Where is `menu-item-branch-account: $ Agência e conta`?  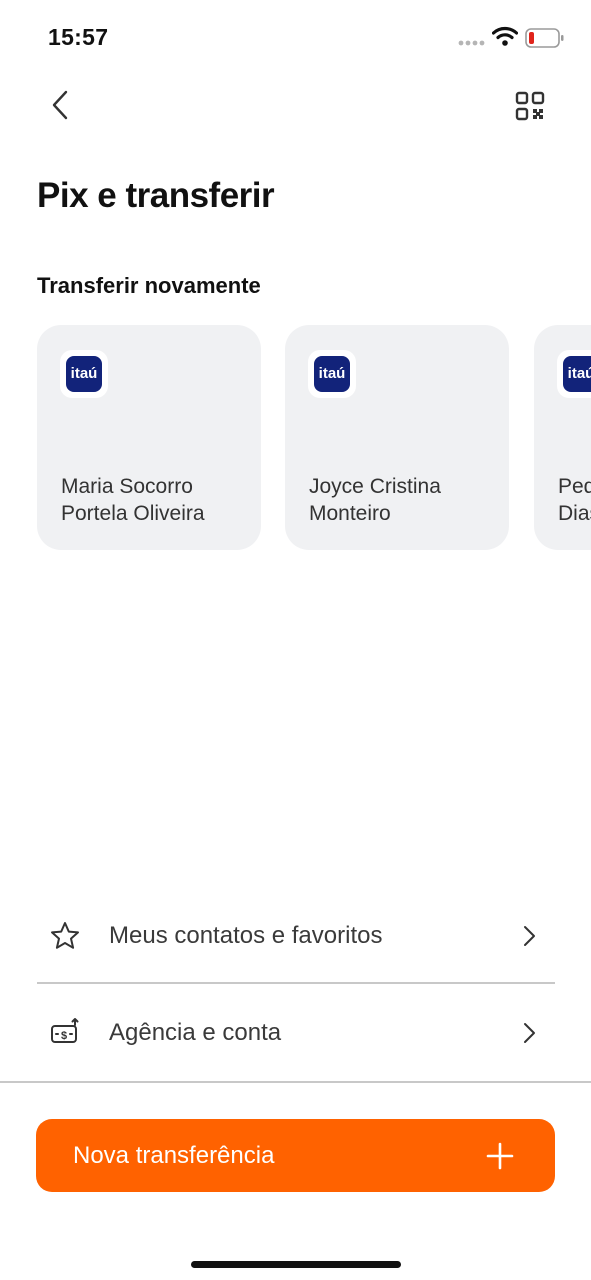 menu-item-branch-account: $ Agência e conta is located at coordinates (296, 1033).